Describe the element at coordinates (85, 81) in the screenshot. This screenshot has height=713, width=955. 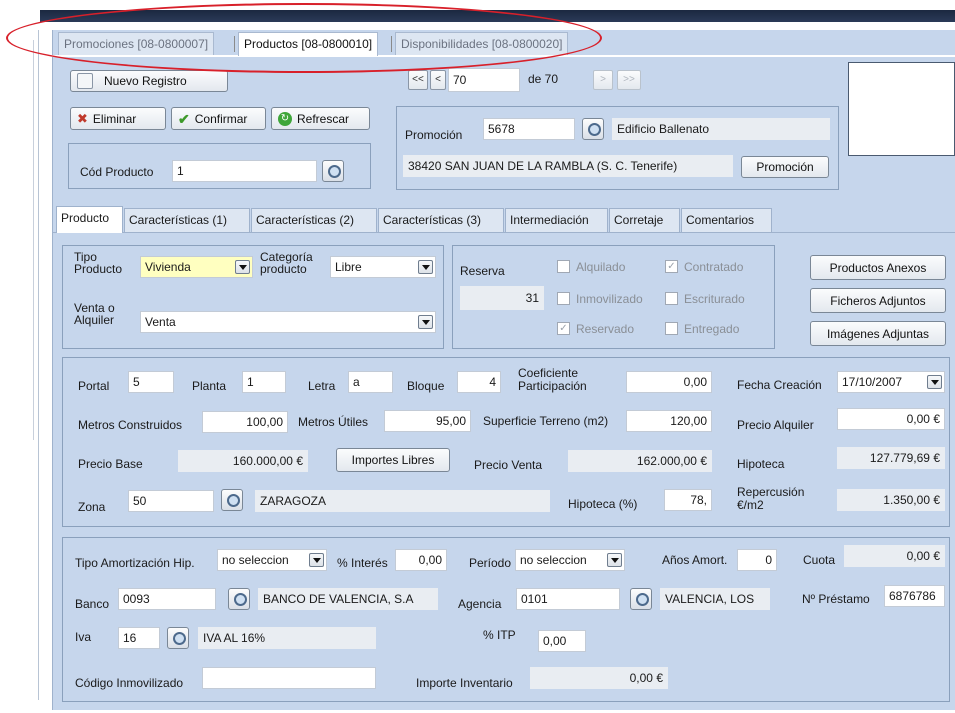
I see `document-icon` at that location.